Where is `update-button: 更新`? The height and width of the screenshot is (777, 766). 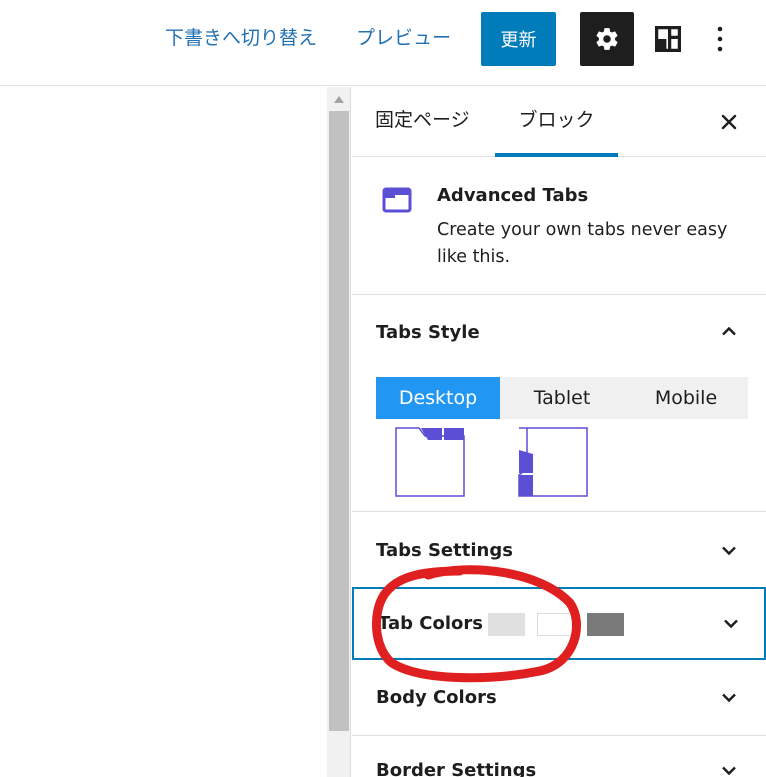
update-button: 更新 is located at coordinates (518, 39).